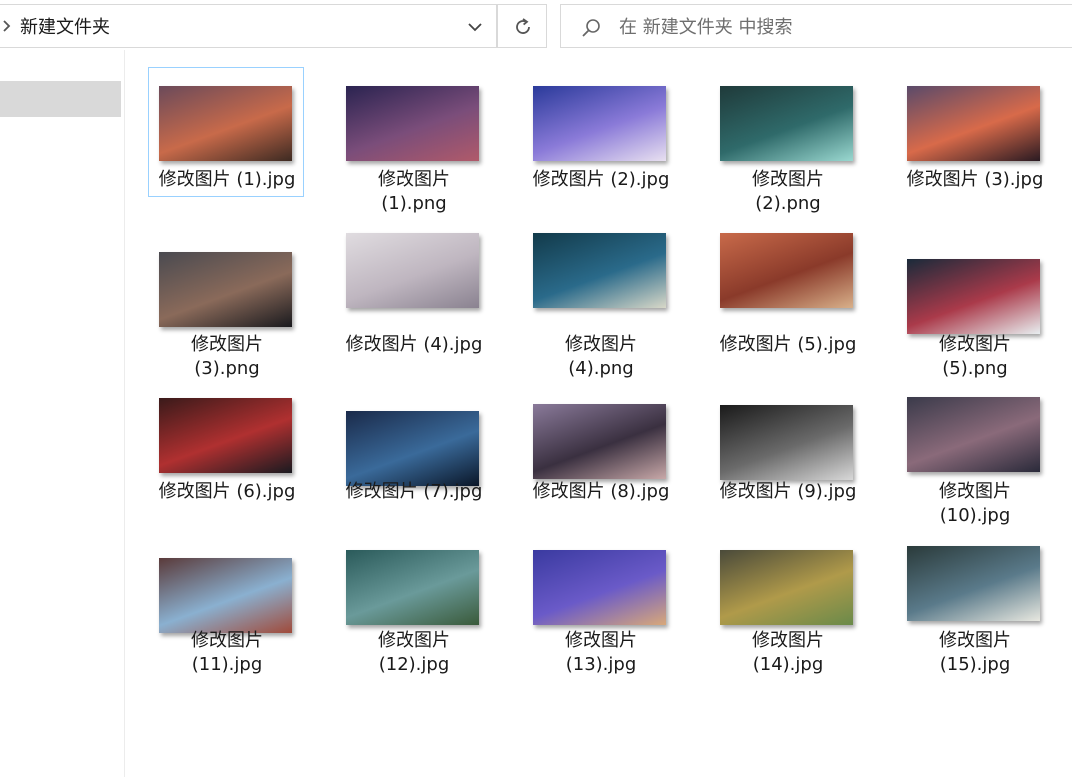  I want to click on file-item: 修改图片 (12).jpg, so click(413, 604).